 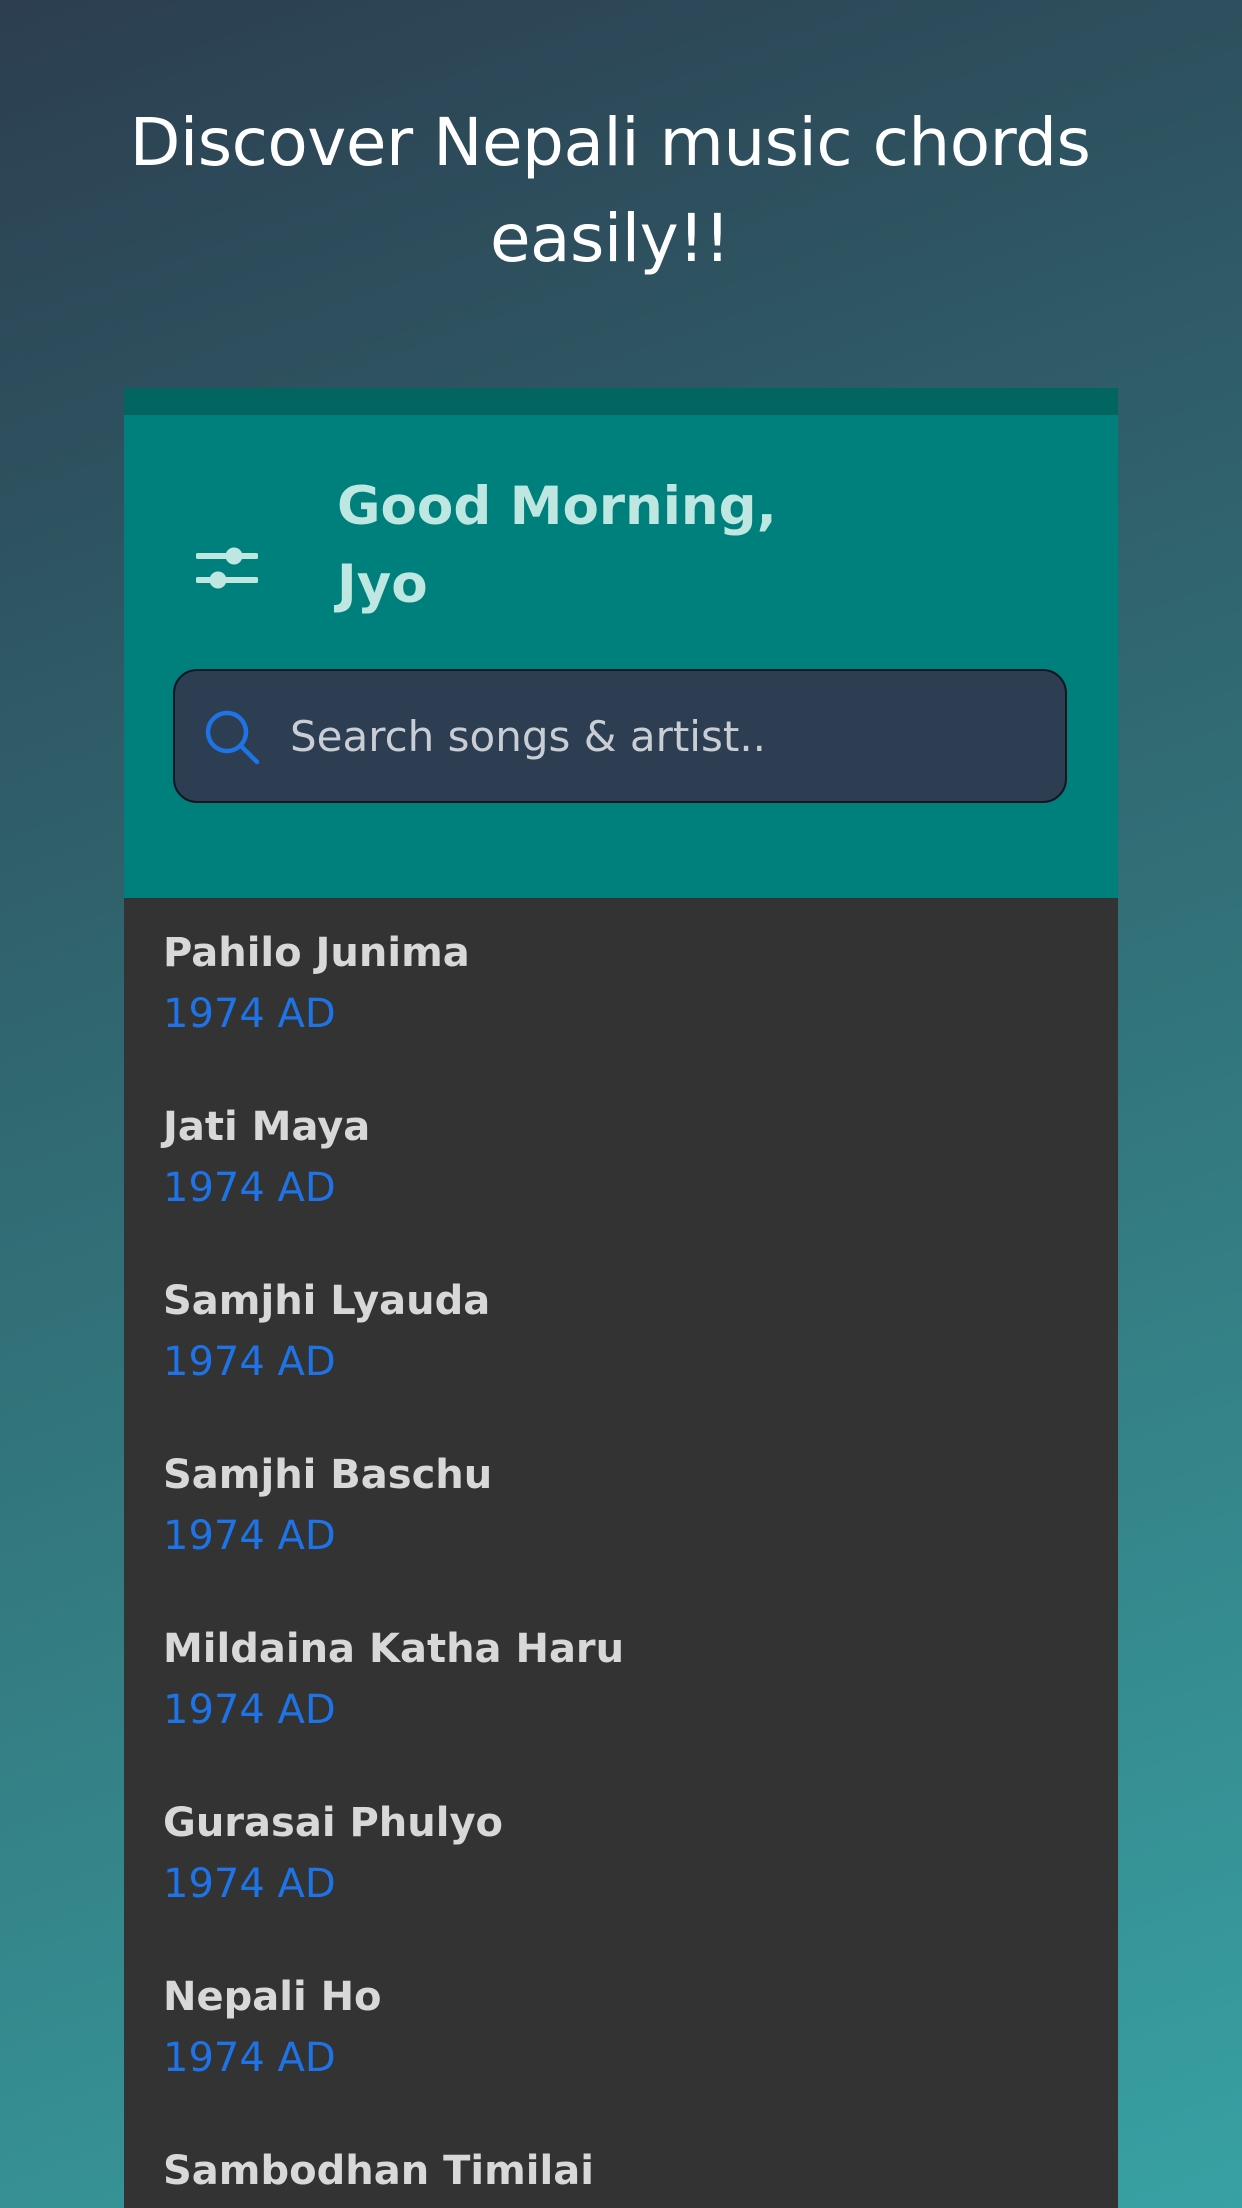 What do you see at coordinates (333, 1823) in the screenshot?
I see `song-title: Gurasai Phulyo` at bounding box center [333, 1823].